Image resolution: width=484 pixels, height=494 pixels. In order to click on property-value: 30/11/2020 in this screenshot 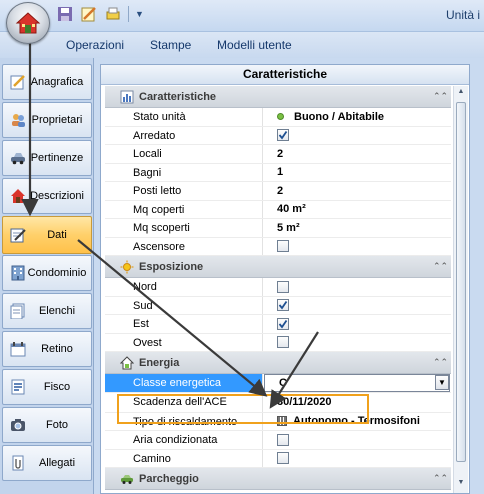, I will do `click(357, 402)`.